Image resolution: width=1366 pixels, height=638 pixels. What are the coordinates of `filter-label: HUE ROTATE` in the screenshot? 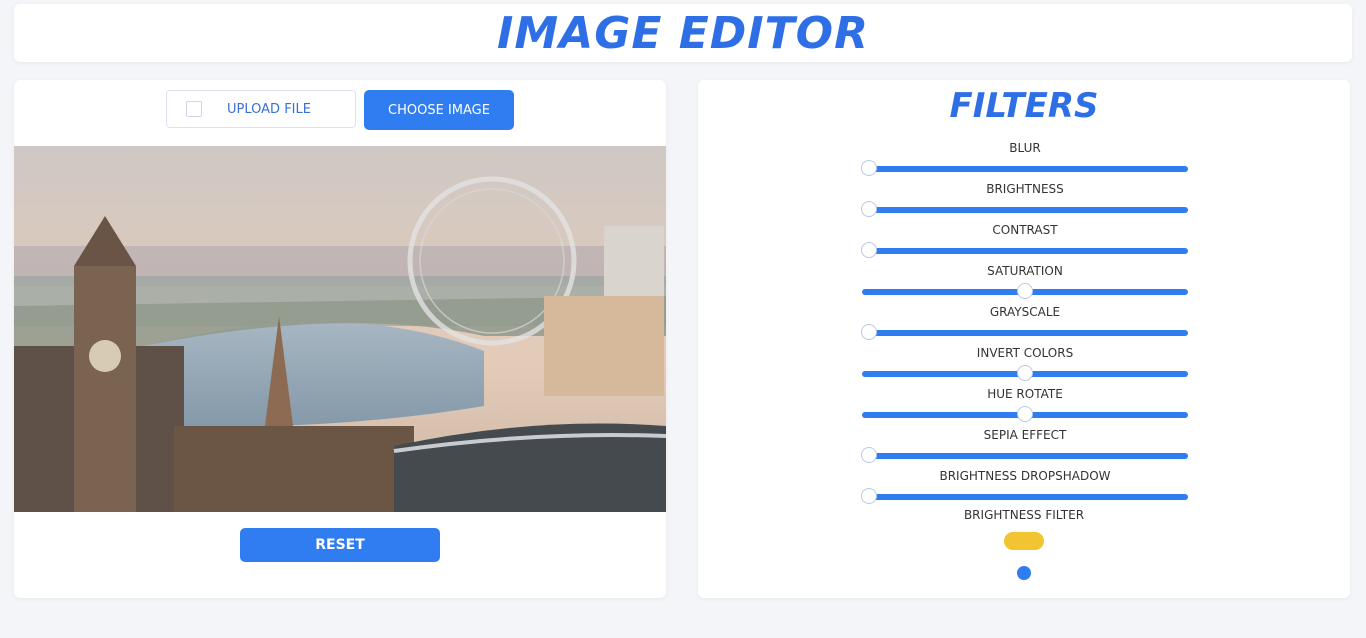 It's located at (1025, 394).